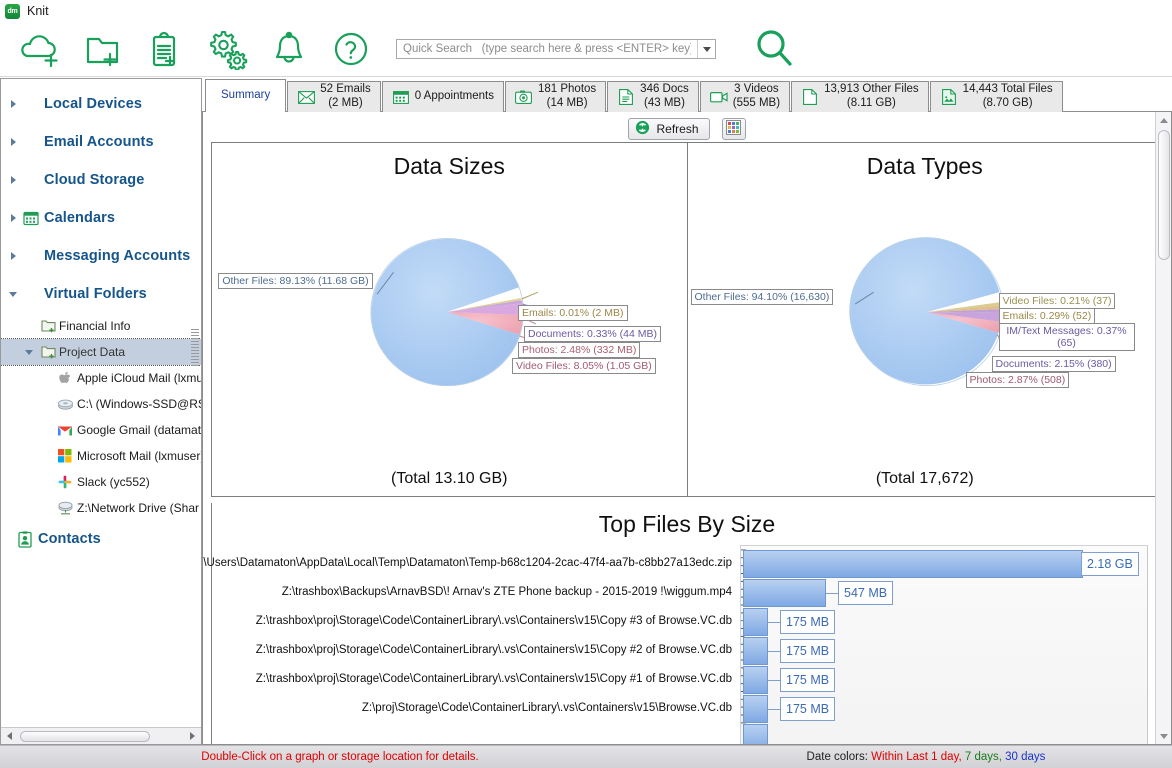  I want to click on tab-photos: 181 Photos (14 MB), so click(555, 96).